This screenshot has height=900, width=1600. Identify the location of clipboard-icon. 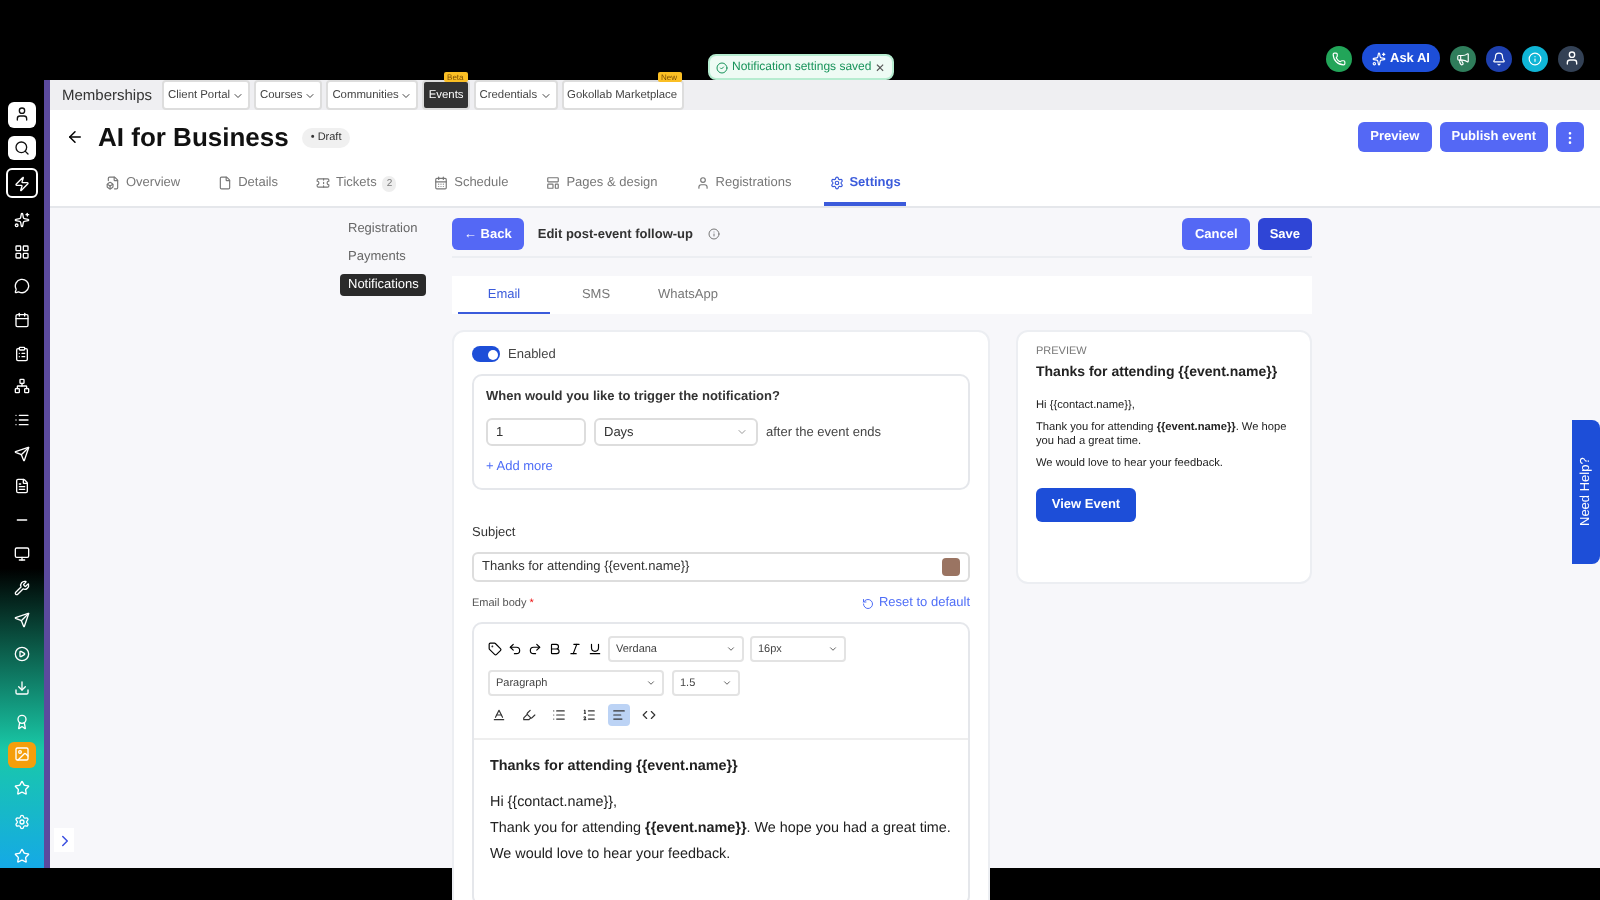
(22, 353).